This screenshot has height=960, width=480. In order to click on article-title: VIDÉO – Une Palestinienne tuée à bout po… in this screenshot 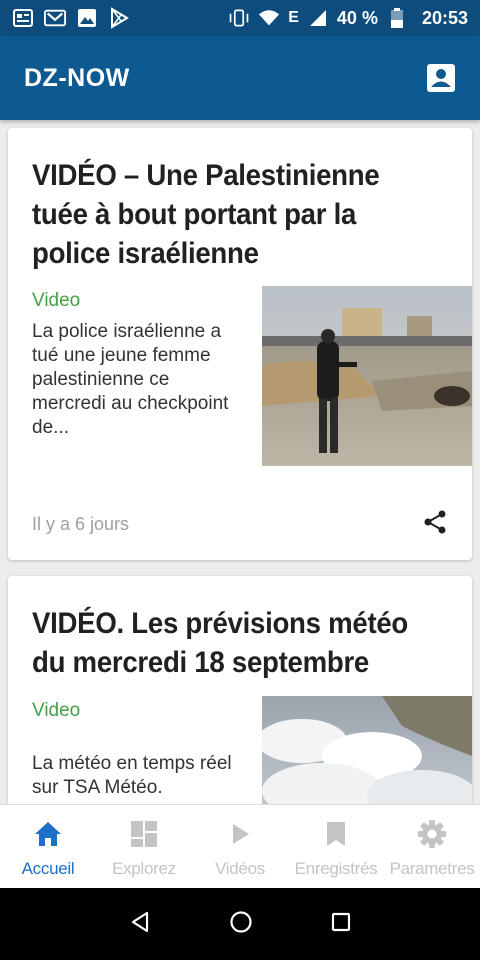, I will do `click(225, 214)`.